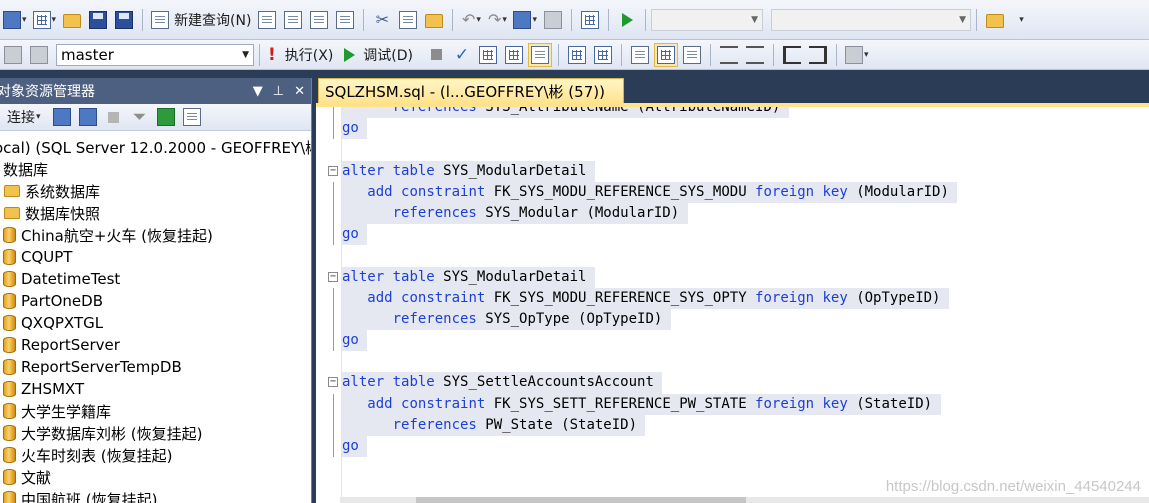 The image size is (1149, 503). I want to click on tree-node: 系统数据库, so click(155, 191).